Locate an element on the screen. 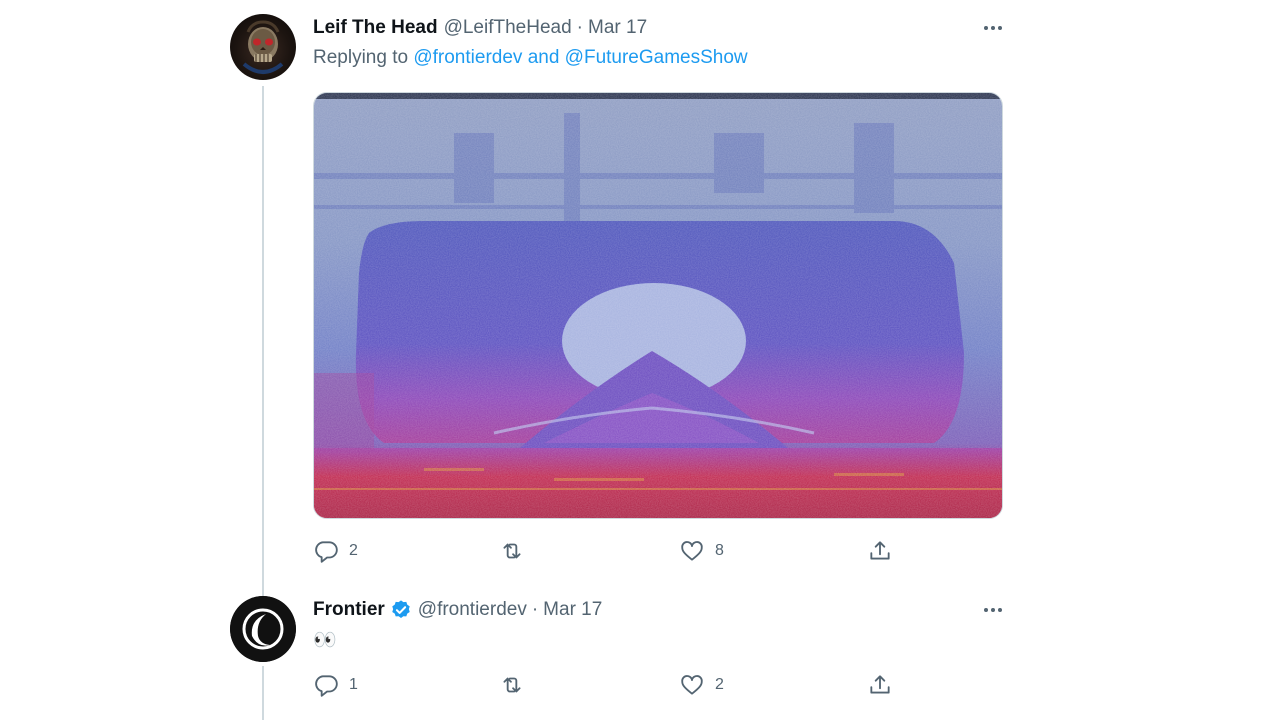 The height and width of the screenshot is (720, 1280). reply-count: 1 is located at coordinates (353, 684).